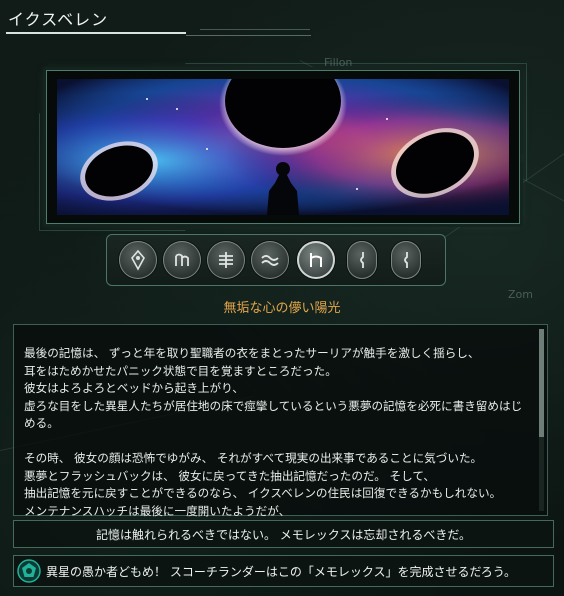 This screenshot has width=564, height=596. Describe the element at coordinates (58, 19) in the screenshot. I see `window-title: イクスベレン` at that location.